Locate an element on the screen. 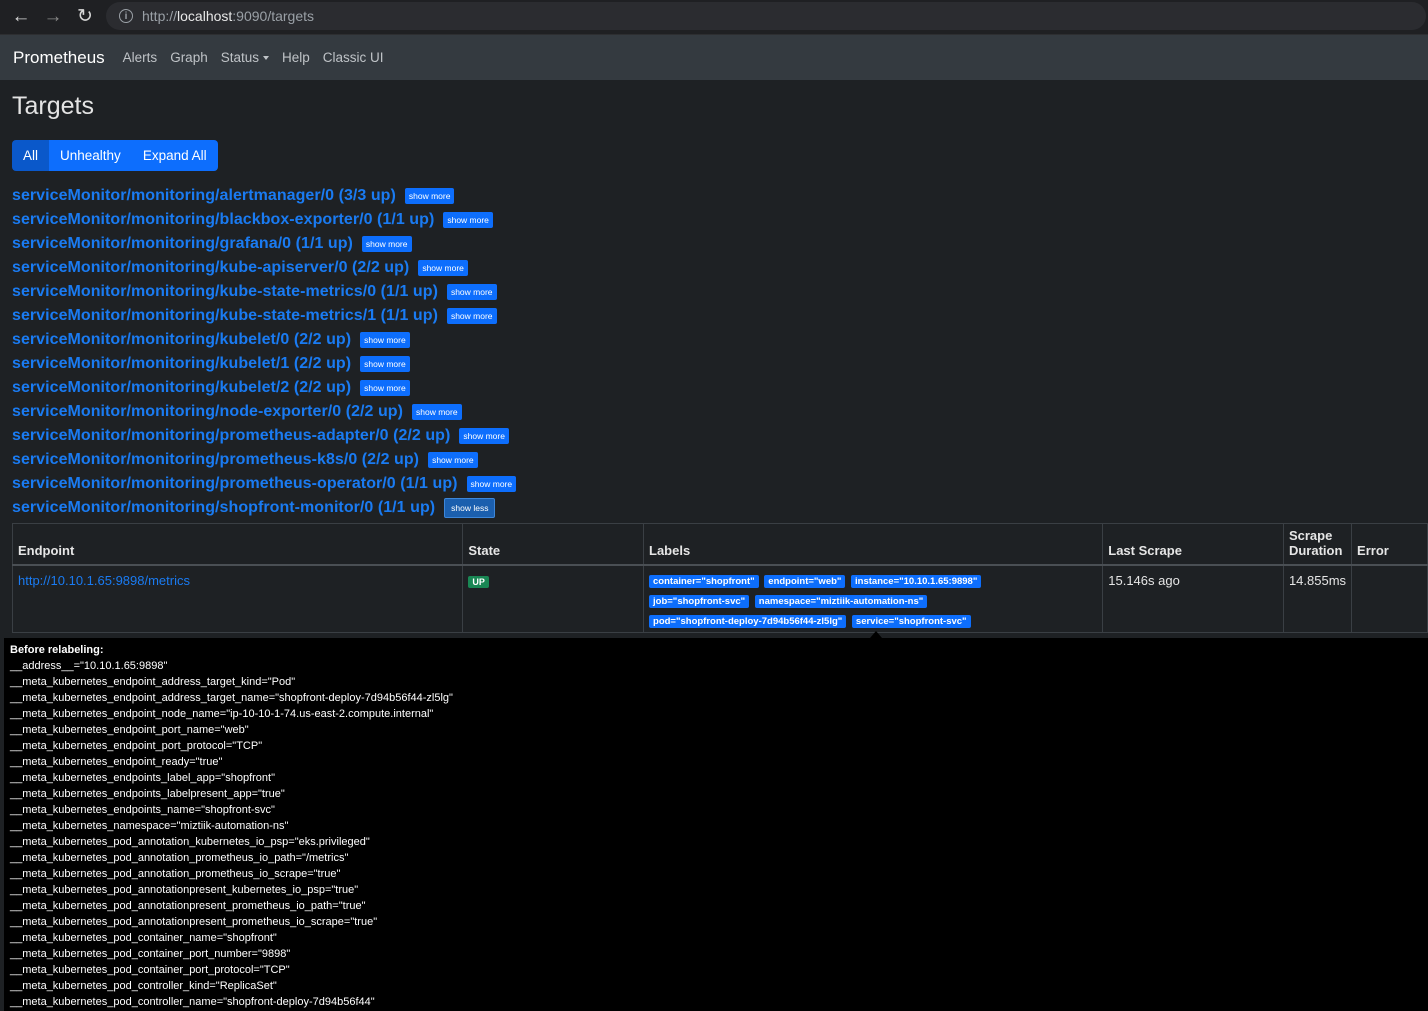 This screenshot has height=1011, width=1428. brand-link: Prometheus is located at coordinates (59, 58).